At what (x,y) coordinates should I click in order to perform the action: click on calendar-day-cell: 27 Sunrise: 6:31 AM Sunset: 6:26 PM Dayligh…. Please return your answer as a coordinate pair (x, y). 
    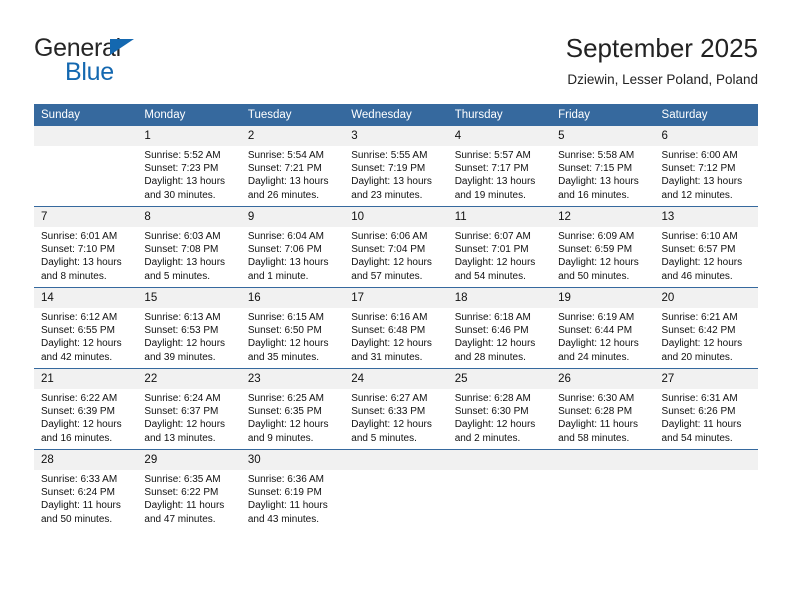
    Looking at the image, I should click on (706, 409).